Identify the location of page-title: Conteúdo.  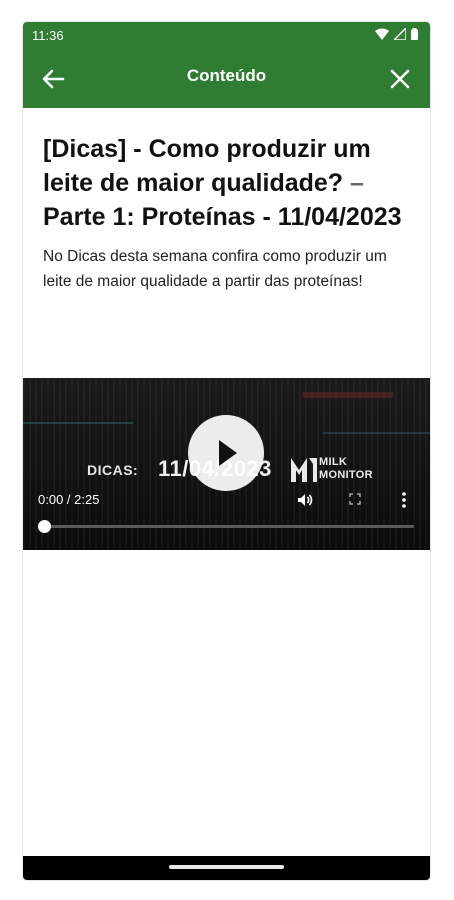
(226, 75).